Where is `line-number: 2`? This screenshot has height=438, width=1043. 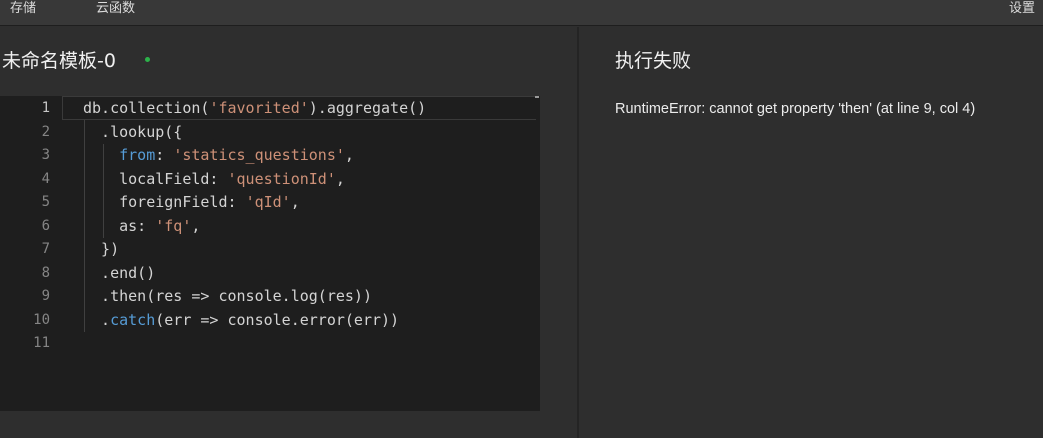
line-number: 2 is located at coordinates (45, 131).